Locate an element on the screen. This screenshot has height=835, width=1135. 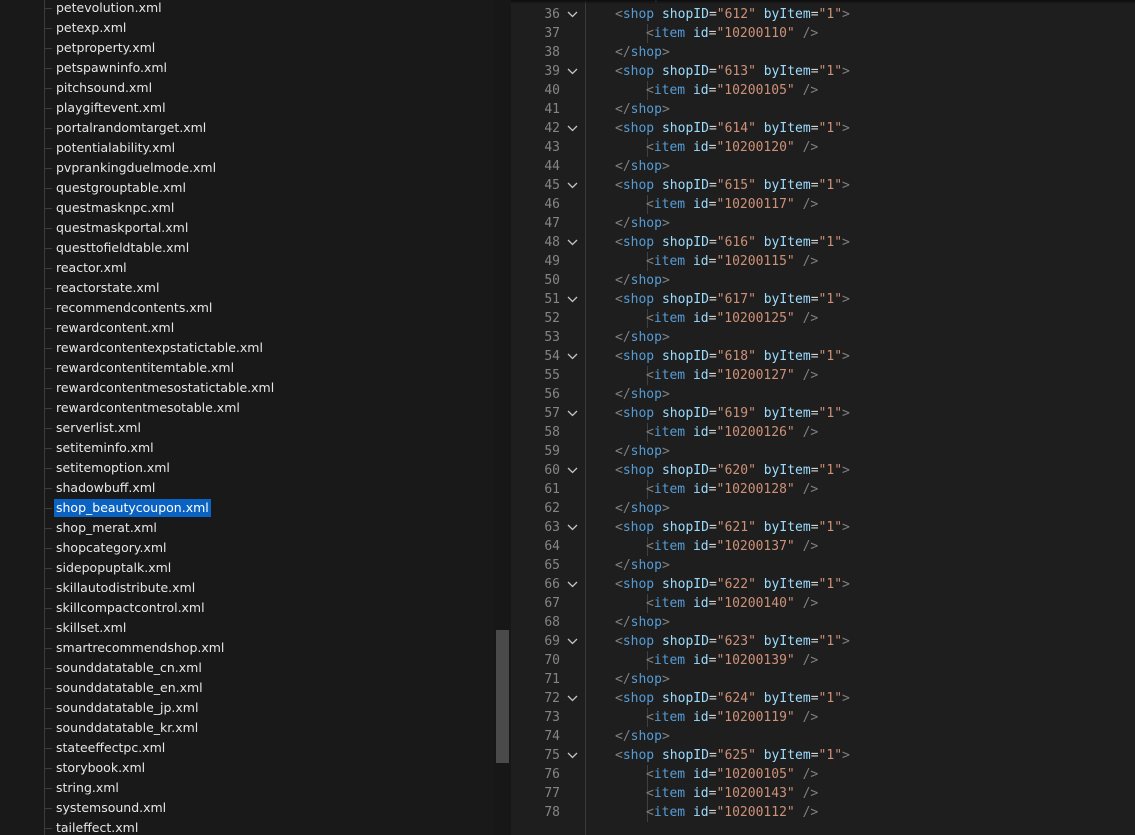
file-tree-item: skillset.xml is located at coordinates (247, 628).